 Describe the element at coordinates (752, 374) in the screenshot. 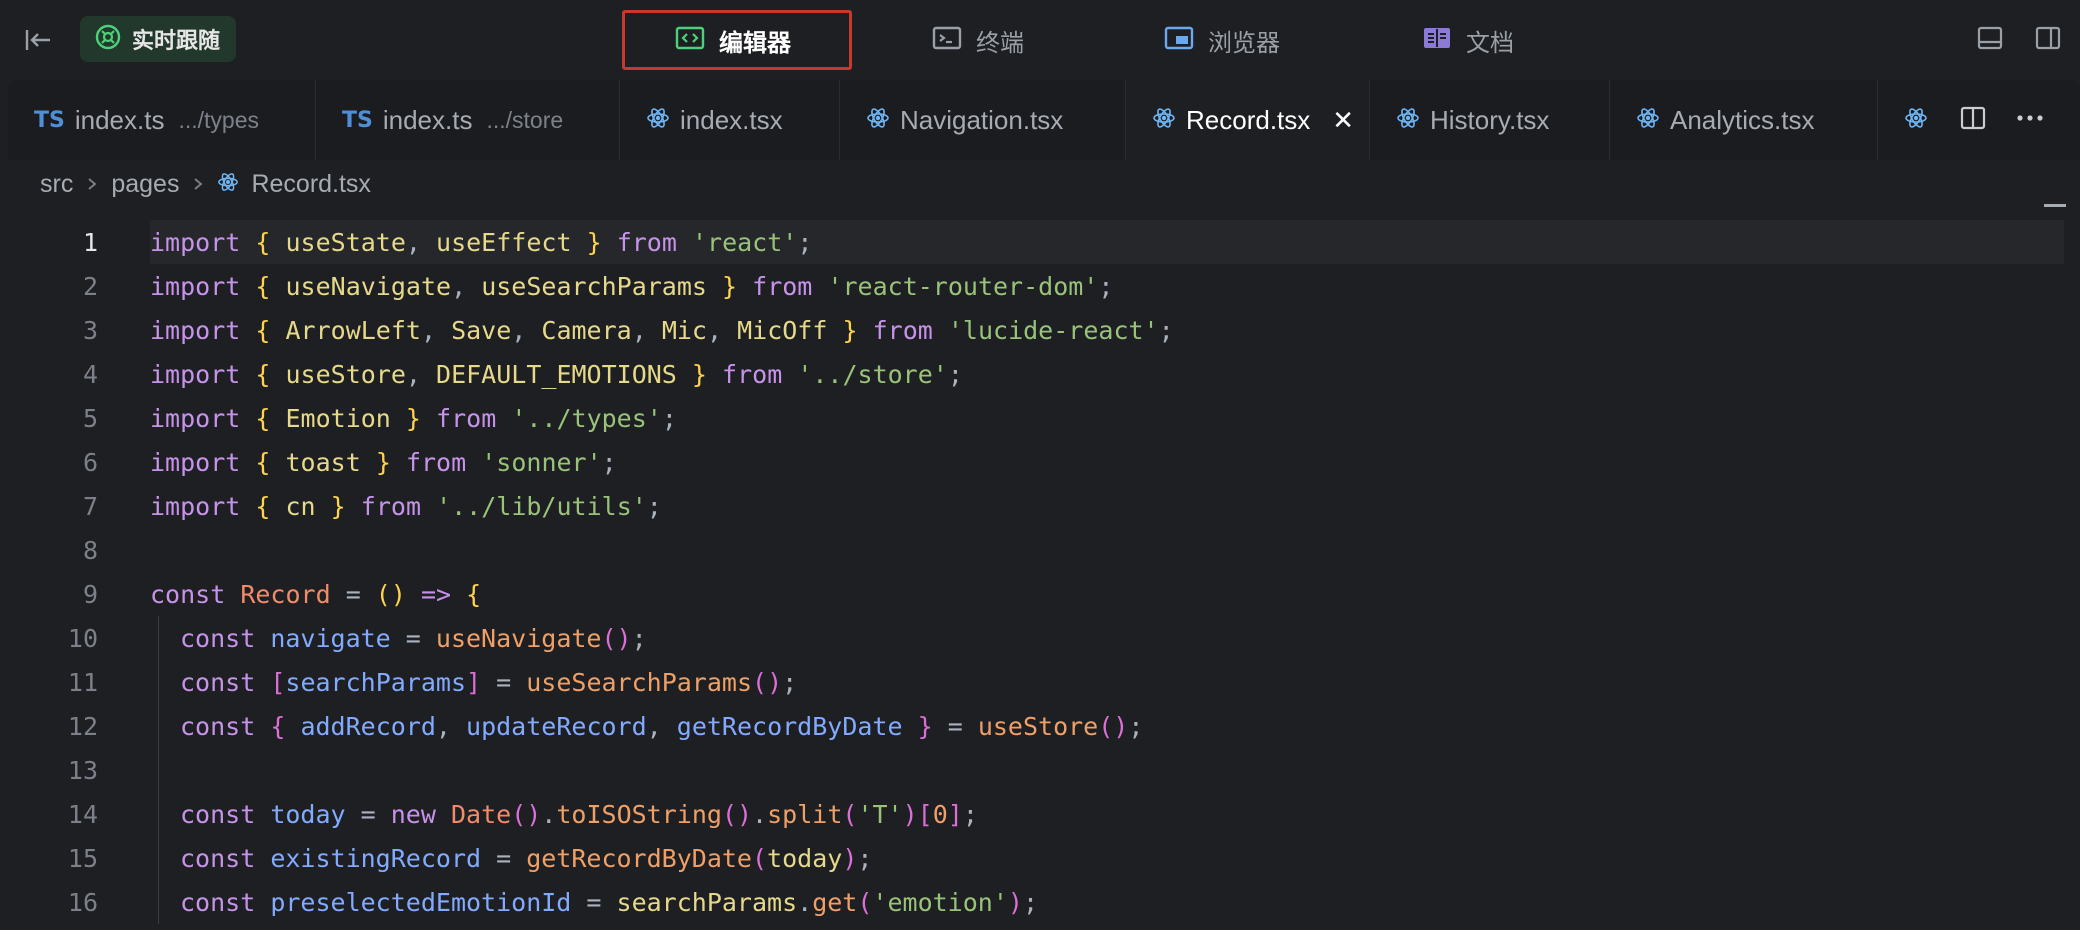

I see `code-token: from` at that location.